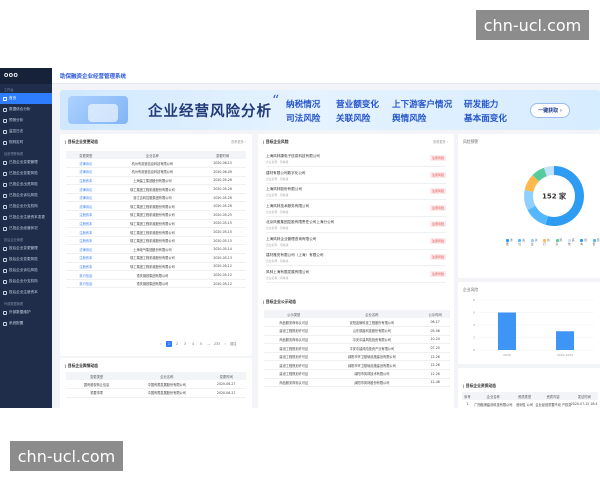 The height and width of the screenshot is (480, 600). What do you see at coordinates (356, 242) in the screenshot?
I see `risk-list-item: 上海风林企业管理咨询有限公司 企业名称：风林康 注意风险` at bounding box center [356, 242].